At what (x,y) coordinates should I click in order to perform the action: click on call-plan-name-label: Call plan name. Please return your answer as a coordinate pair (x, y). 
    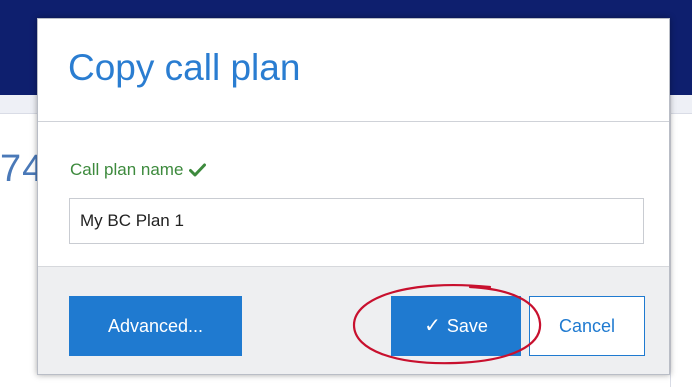
    Looking at the image, I should click on (127, 169).